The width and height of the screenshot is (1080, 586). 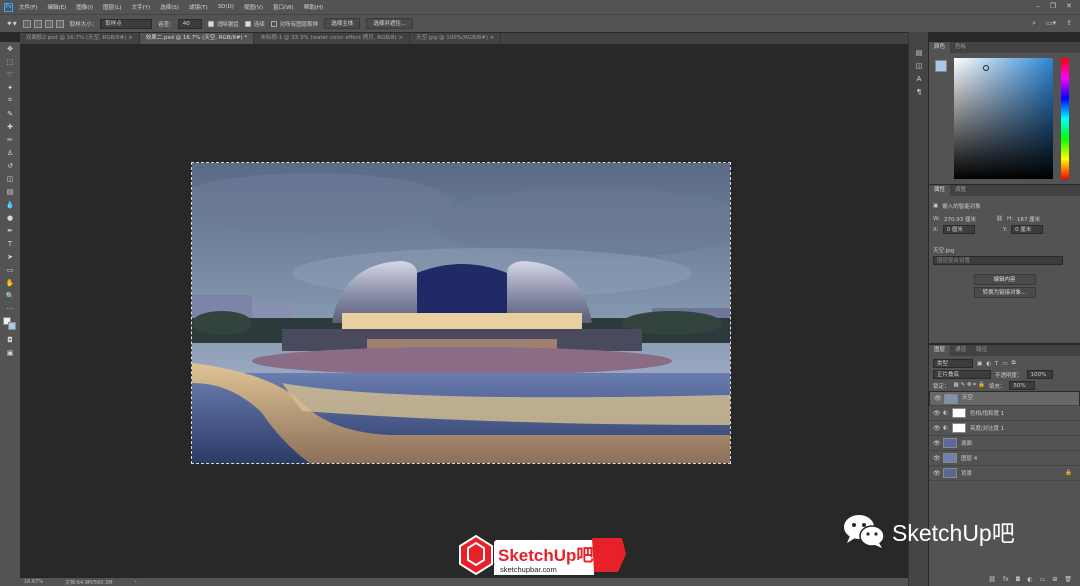 I want to click on dock-character-icon: A, so click(x=919, y=78).